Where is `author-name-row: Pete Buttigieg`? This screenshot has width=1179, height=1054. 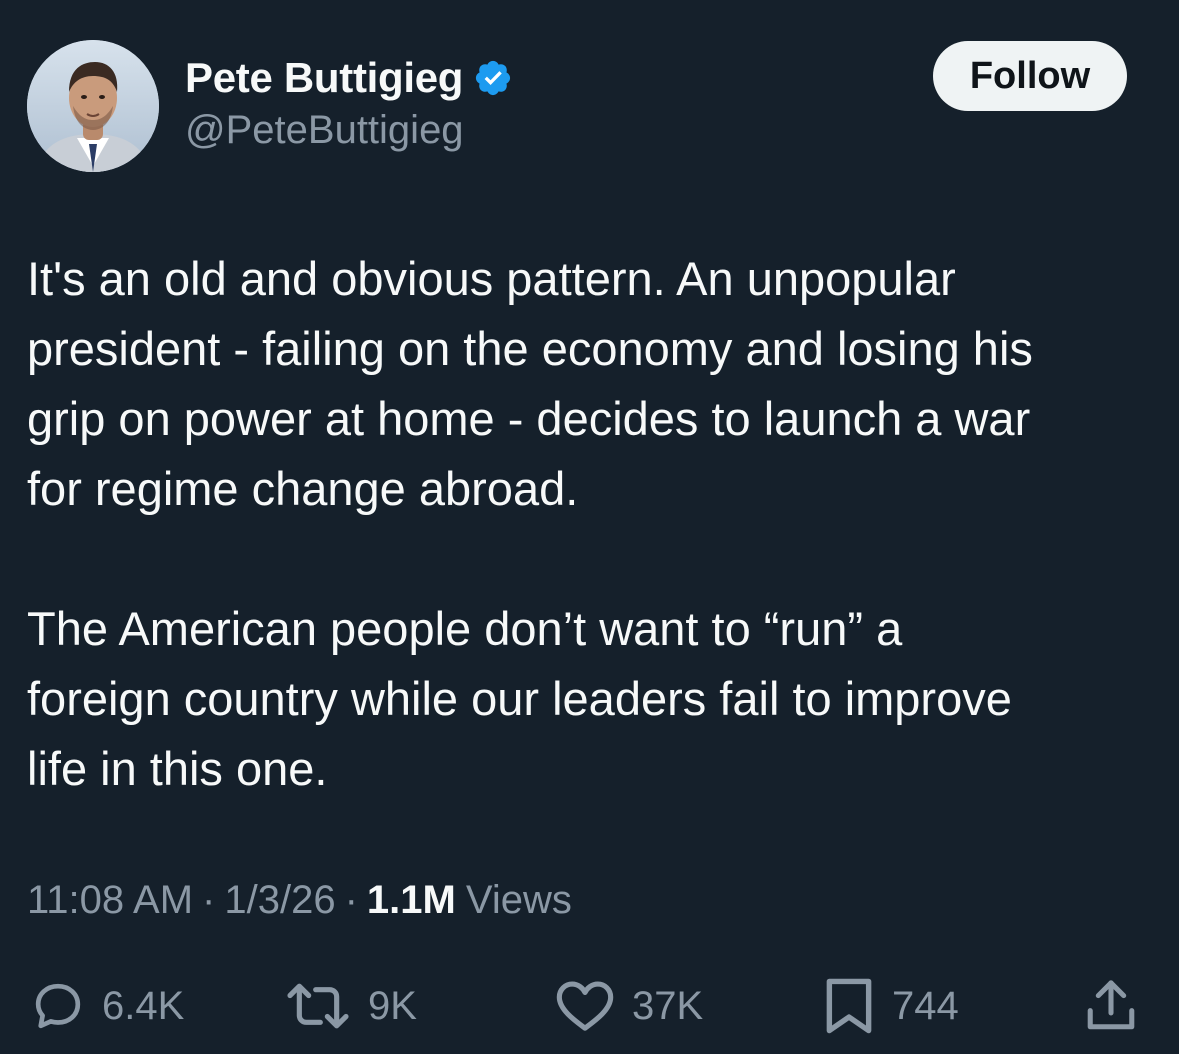
author-name-row: Pete Buttigieg is located at coordinates (349, 78).